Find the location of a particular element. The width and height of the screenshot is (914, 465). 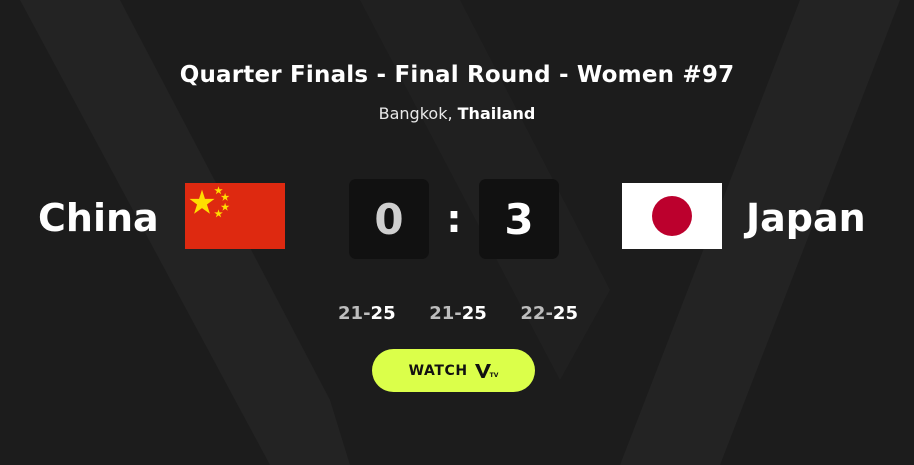

set-score-1: 21-25 is located at coordinates (367, 313).